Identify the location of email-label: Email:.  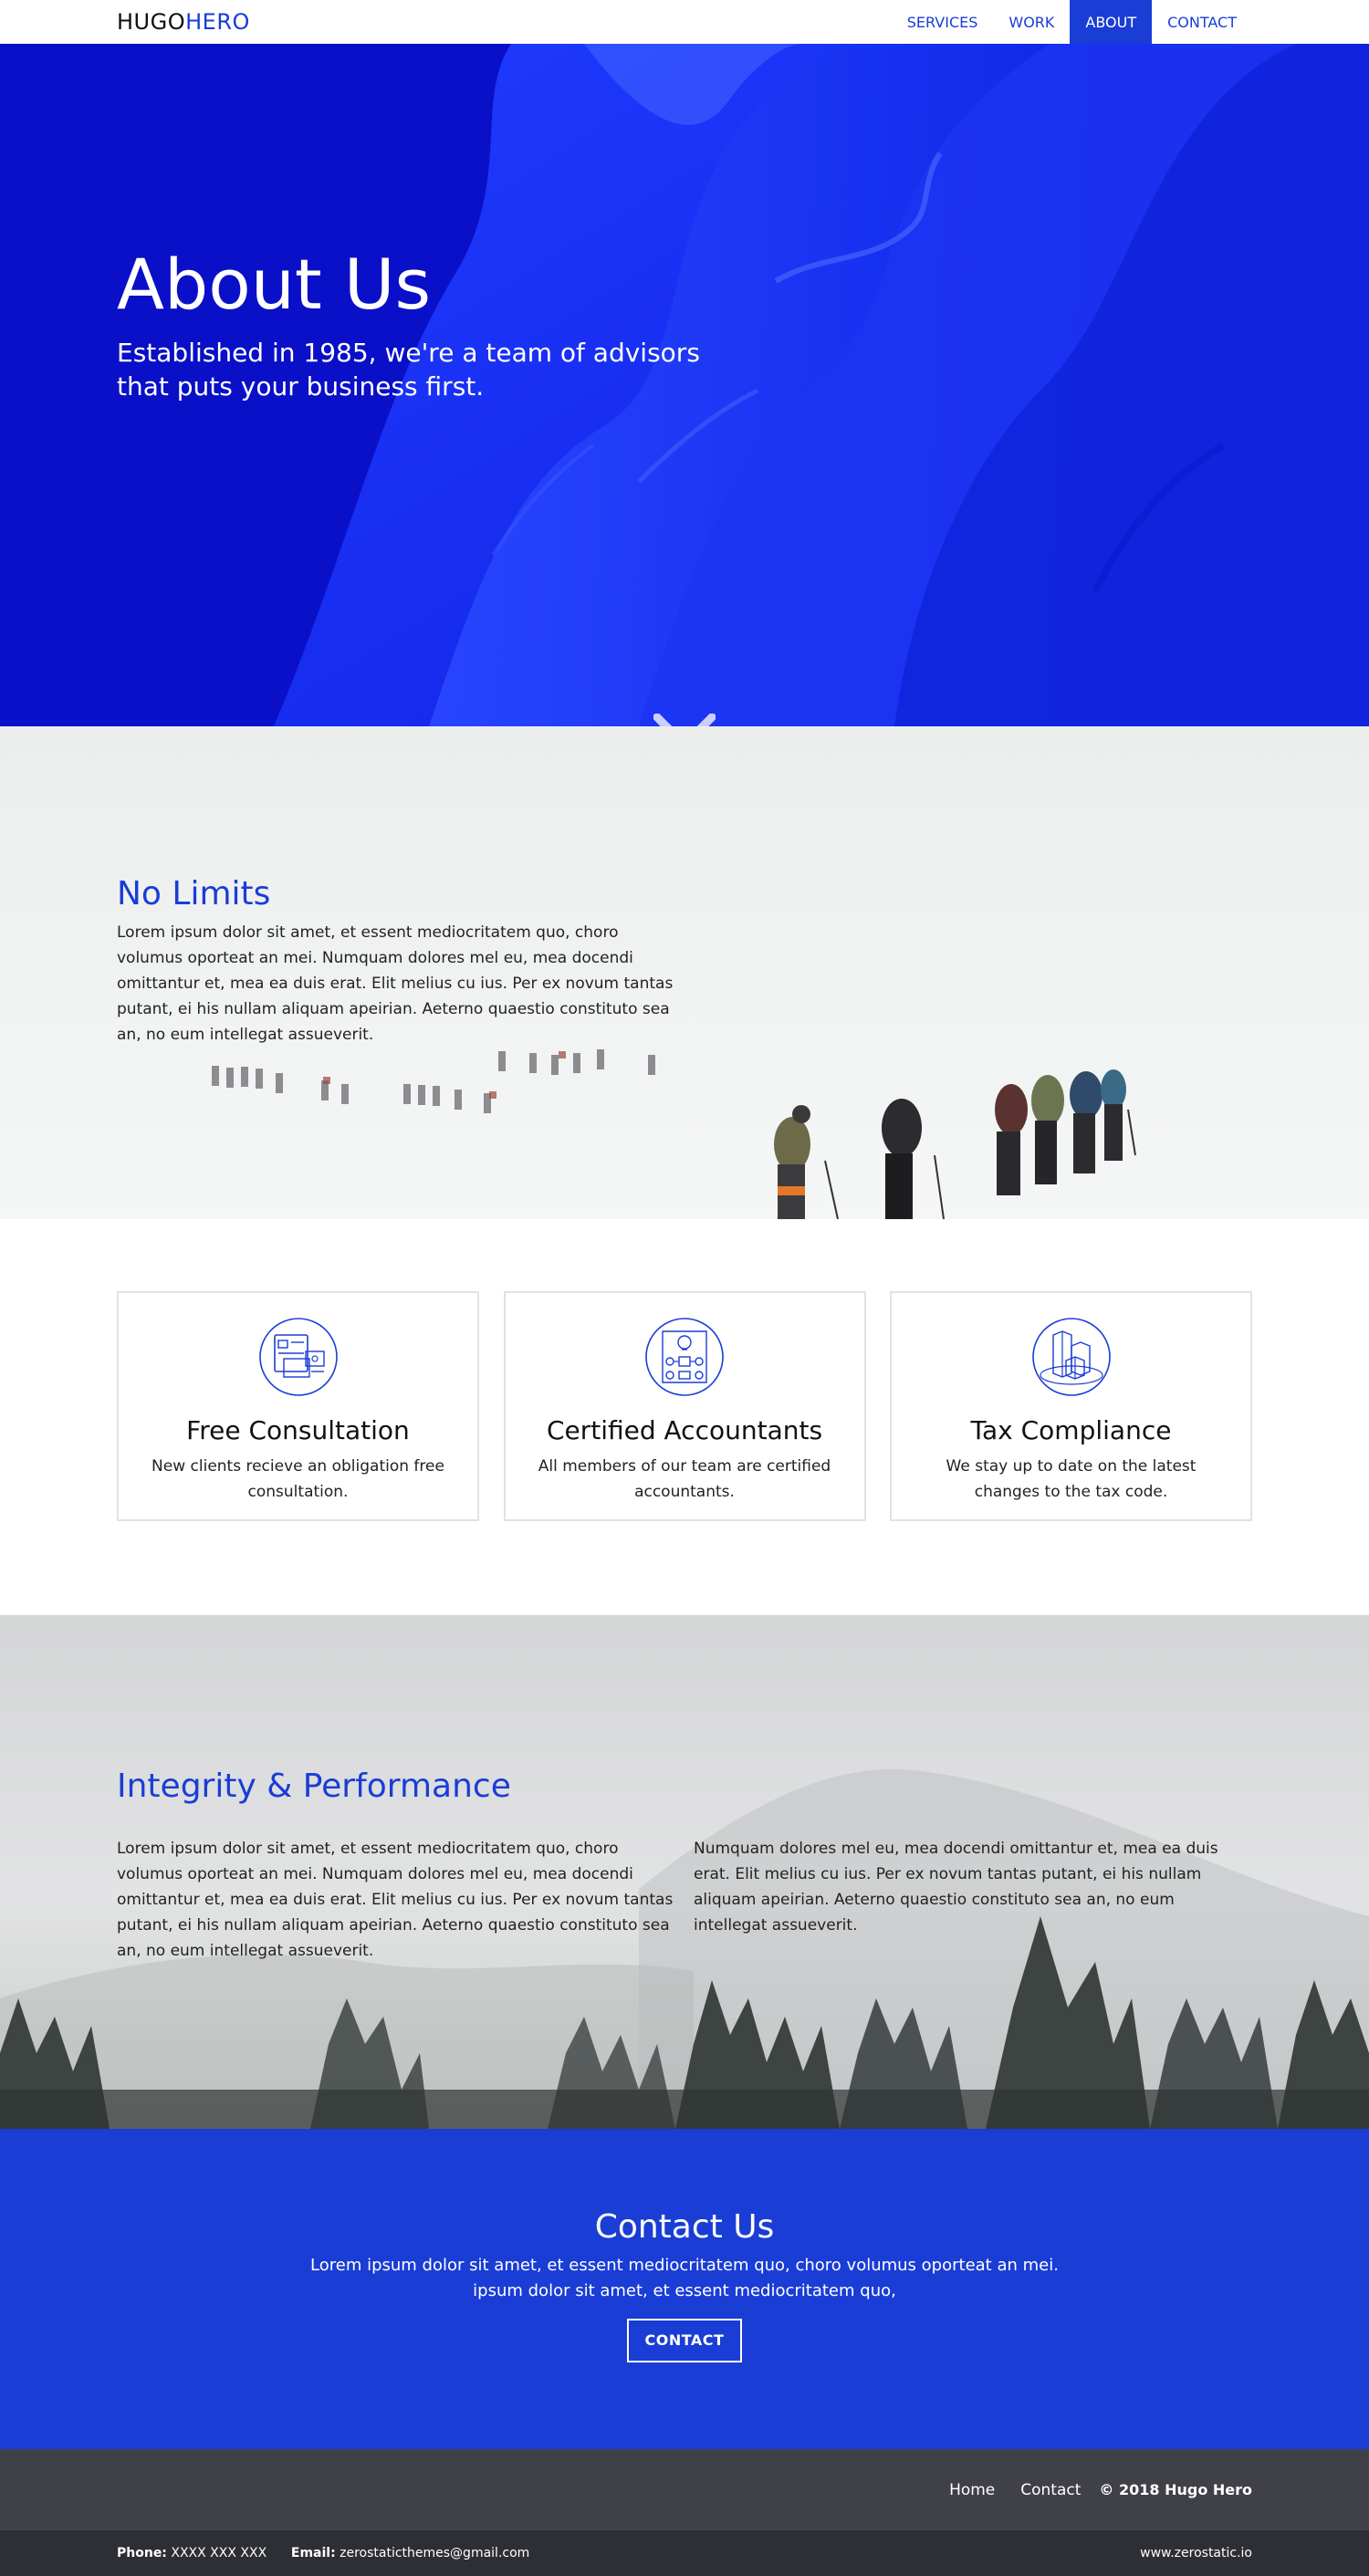
(313, 2553).